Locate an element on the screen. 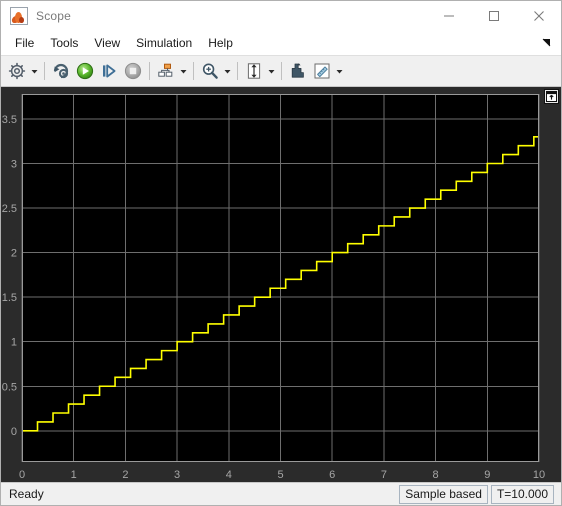  zoom-in-icon is located at coordinates (210, 71).